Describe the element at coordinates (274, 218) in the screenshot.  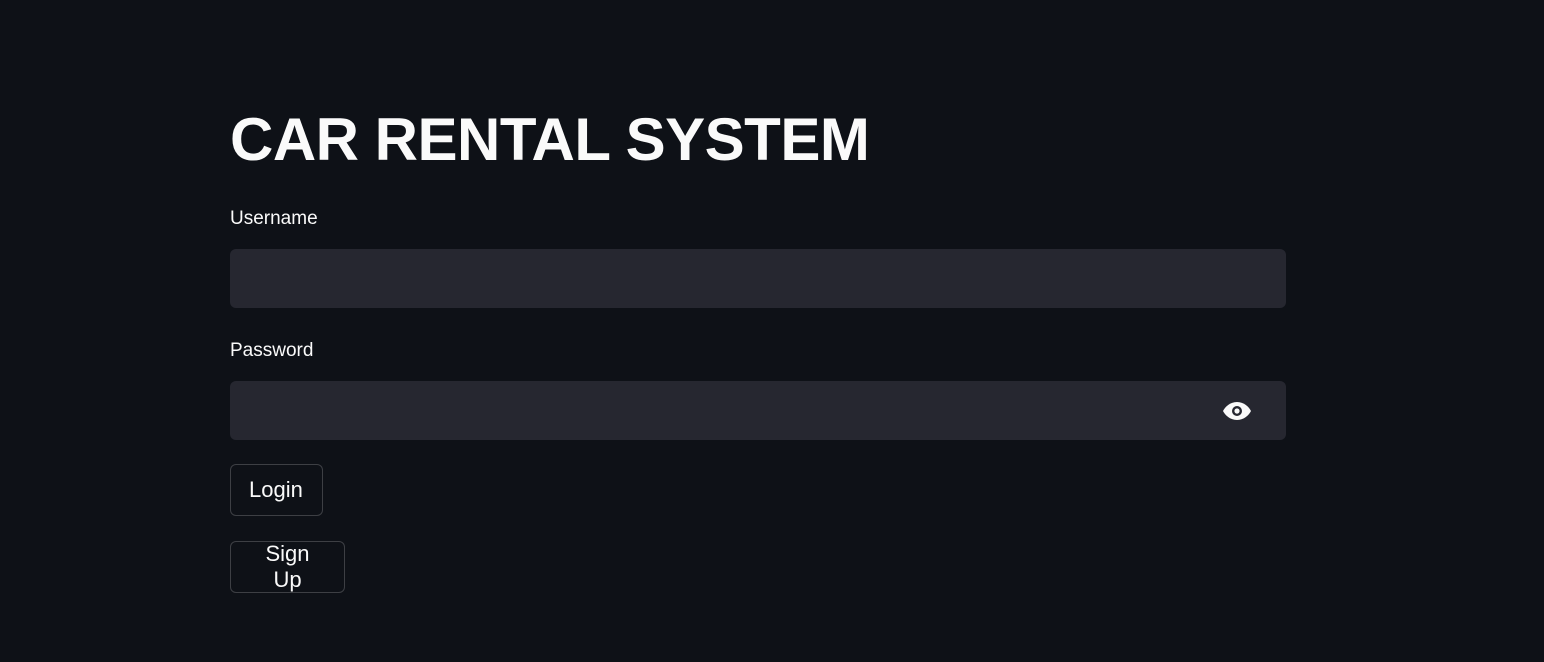
I see `username-label: Username` at that location.